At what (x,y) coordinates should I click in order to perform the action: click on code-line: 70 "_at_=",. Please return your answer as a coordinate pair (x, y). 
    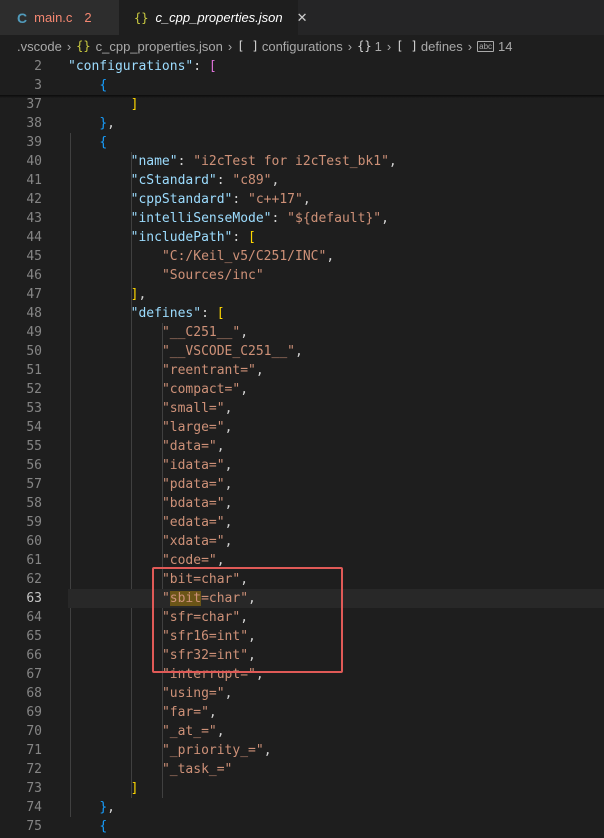
    Looking at the image, I should click on (302, 731).